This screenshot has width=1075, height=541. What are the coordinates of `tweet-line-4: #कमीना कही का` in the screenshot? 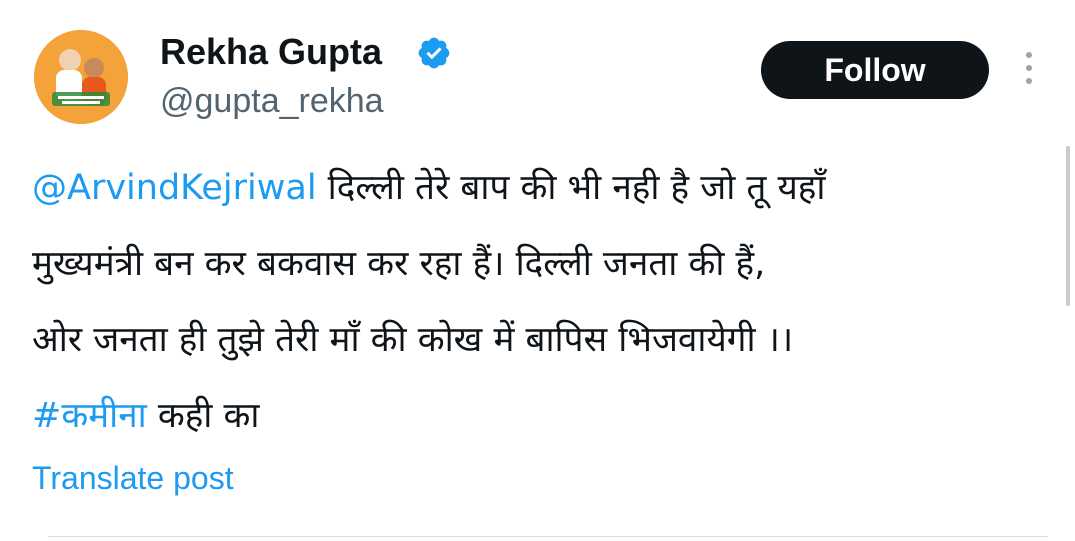 It's located at (547, 416).